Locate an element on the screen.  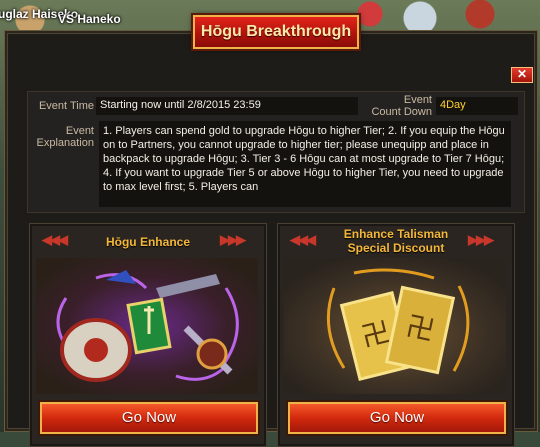
panel-title: Enhance Talisman Special Discount is located at coordinates (396, 241).